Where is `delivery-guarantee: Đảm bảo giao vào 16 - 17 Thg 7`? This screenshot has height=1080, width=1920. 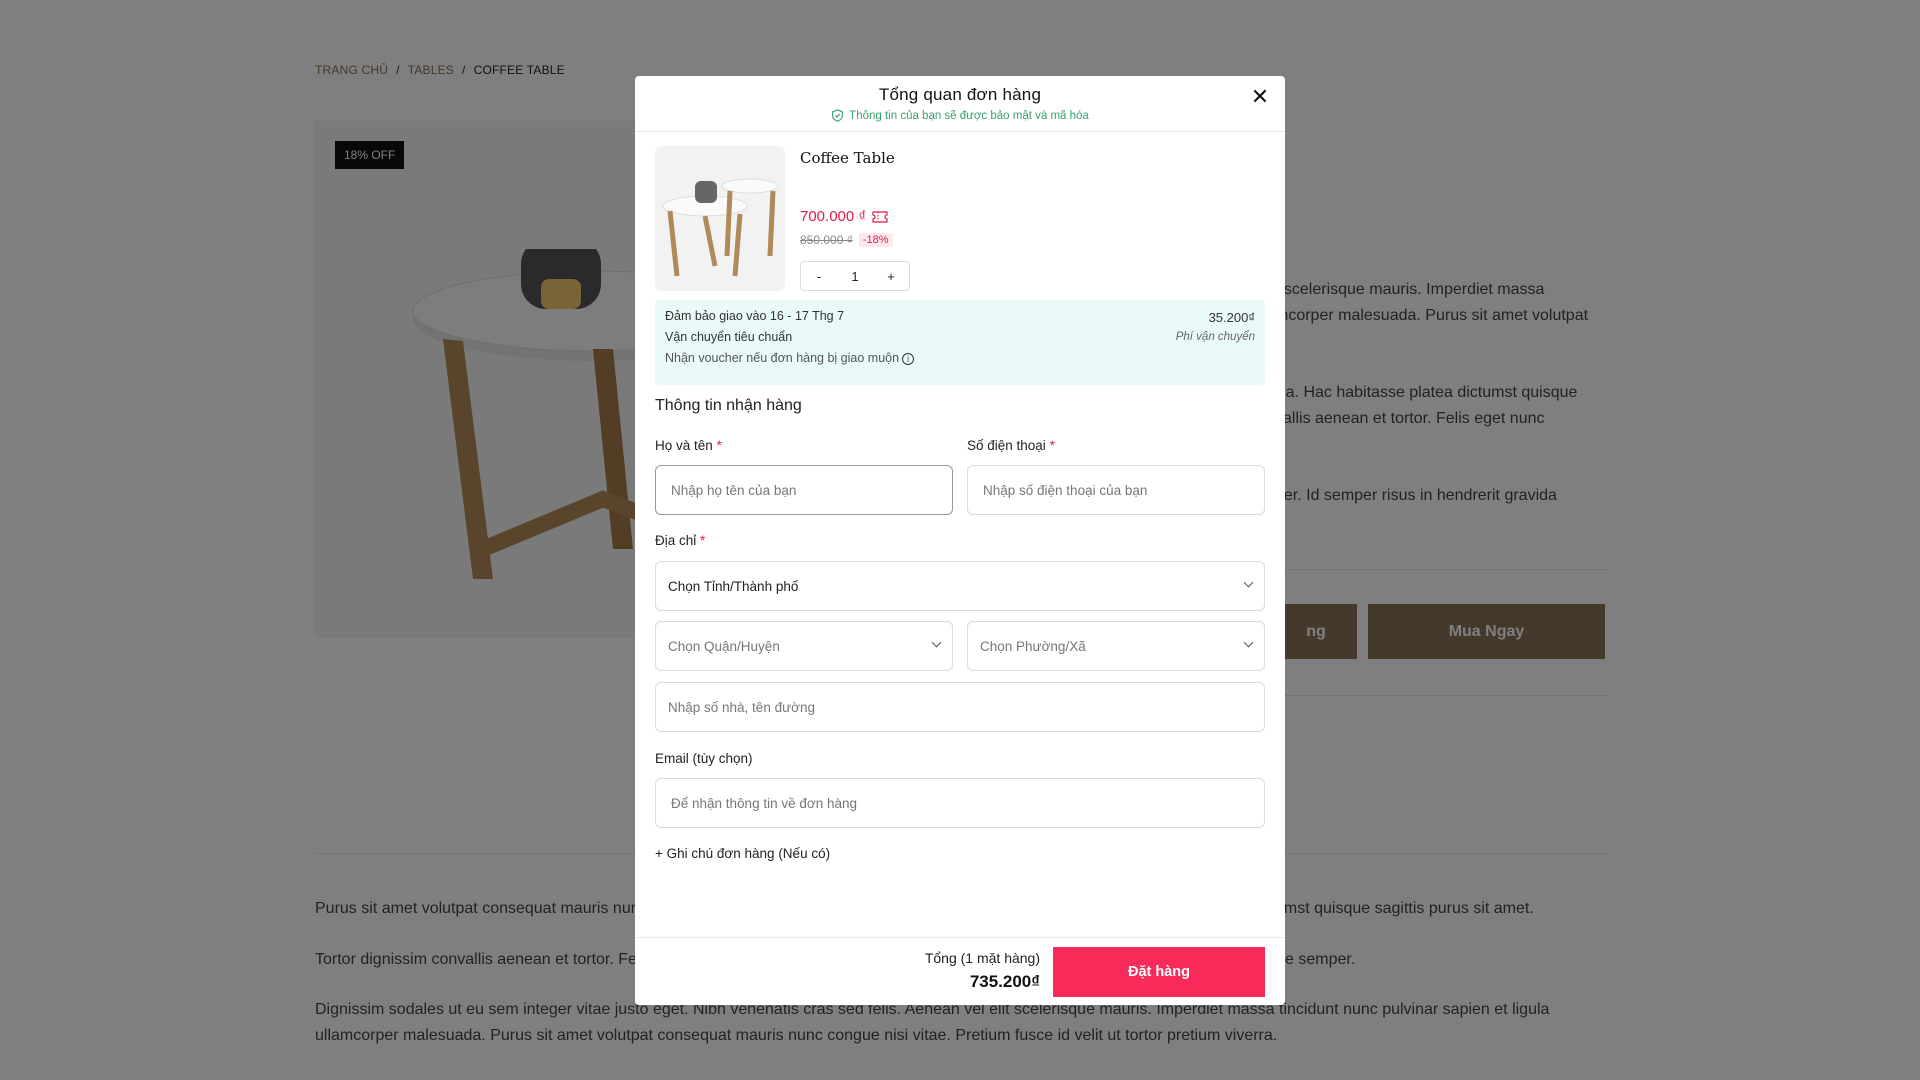
delivery-guarantee: Đảm bảo giao vào 16 - 17 Thg 7 is located at coordinates (755, 316).